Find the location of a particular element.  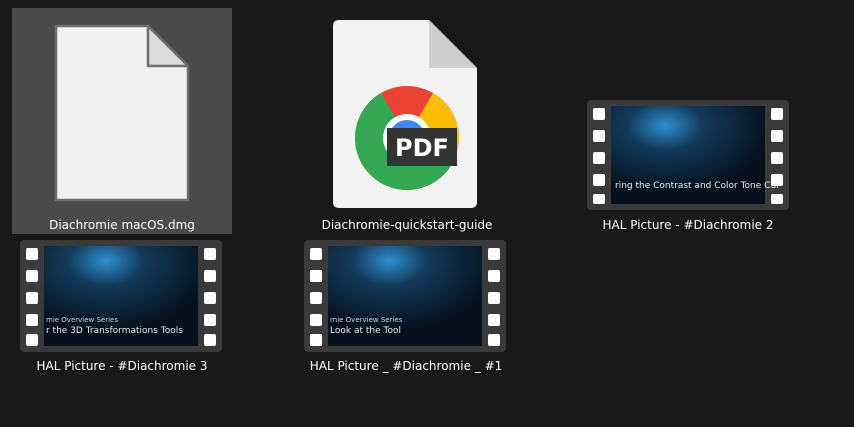

file-label: HAL Picture - #Diachromie 2 is located at coordinates (688, 225).